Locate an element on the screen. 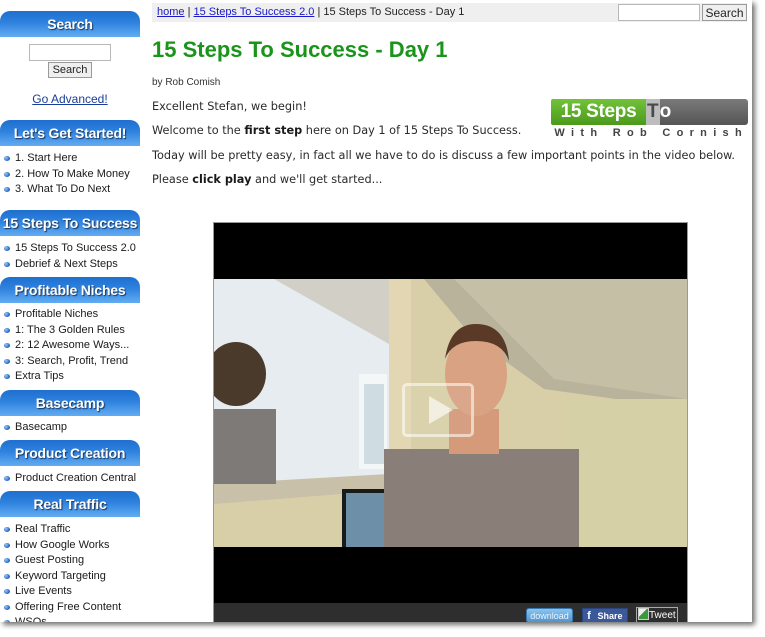 The height and width of the screenshot is (637, 765). sidebar-item: Basecamp is located at coordinates (70, 428).